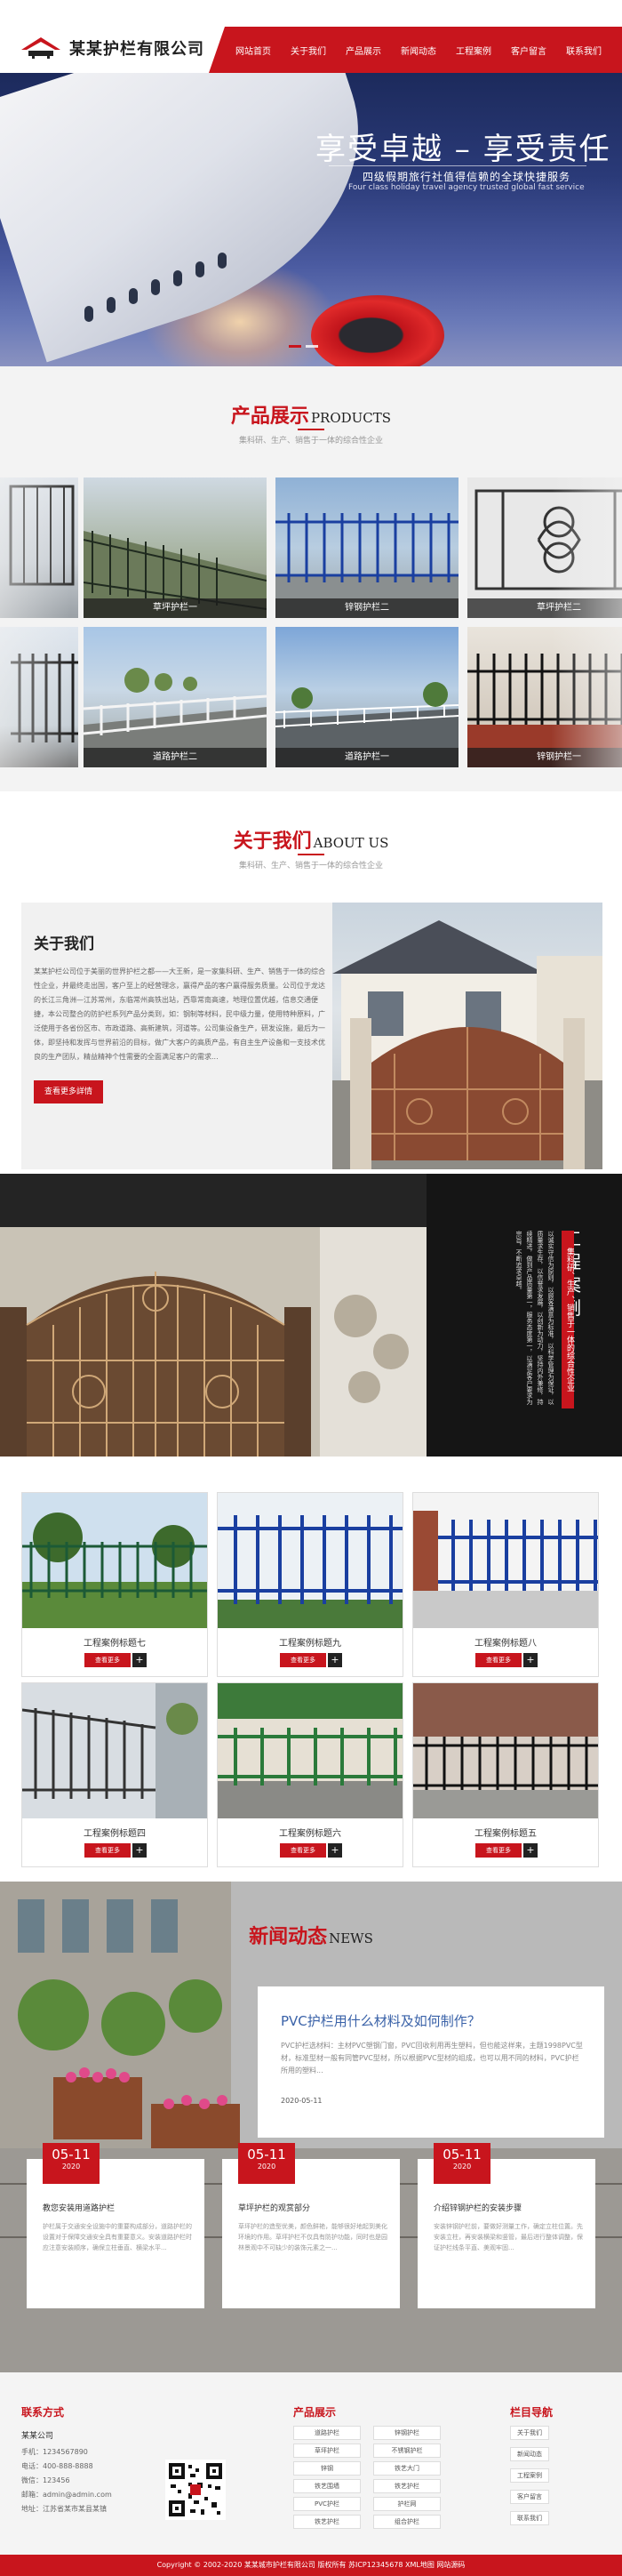 This screenshot has height=2576, width=622. I want to click on about-more-button: 查看更多詳情, so click(69, 1091).